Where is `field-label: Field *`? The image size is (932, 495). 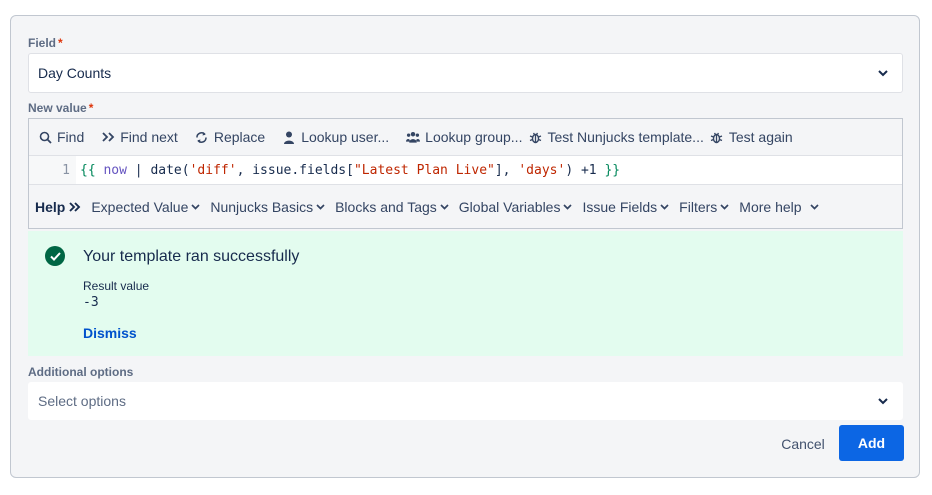
field-label: Field * is located at coordinates (45, 43).